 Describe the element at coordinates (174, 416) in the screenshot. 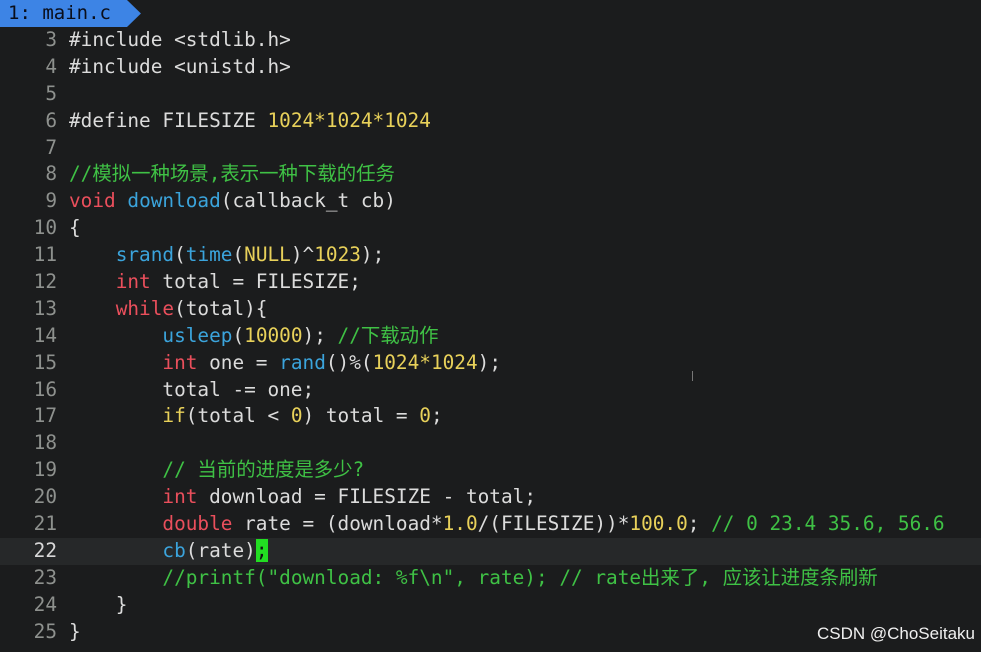

I see `code-token: if` at that location.